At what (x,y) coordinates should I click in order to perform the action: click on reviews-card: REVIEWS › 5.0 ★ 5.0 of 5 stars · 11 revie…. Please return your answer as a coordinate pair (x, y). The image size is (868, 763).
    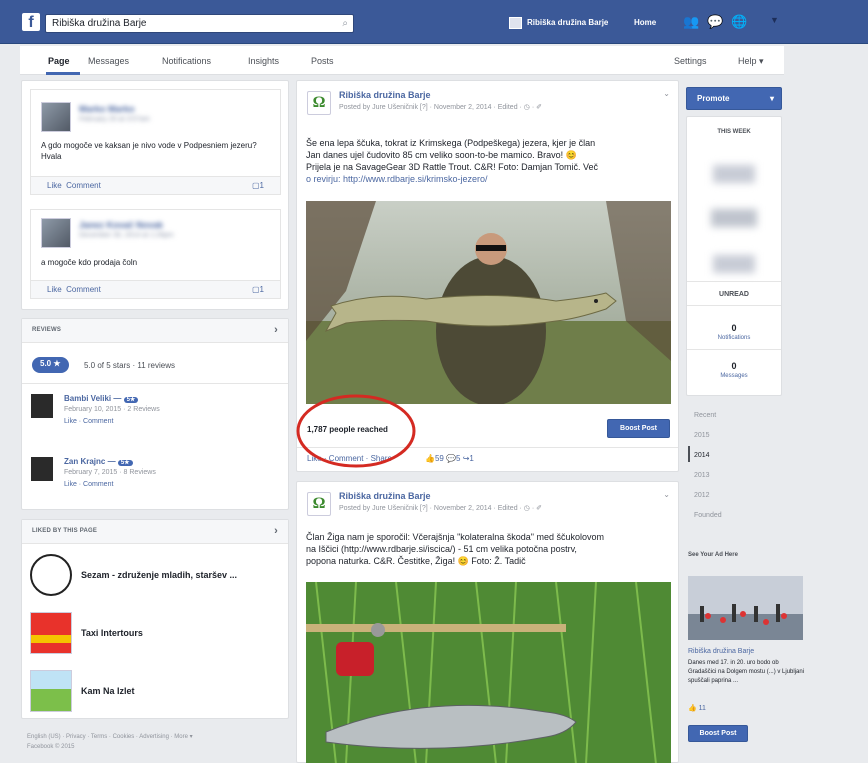
    Looking at the image, I should click on (155, 414).